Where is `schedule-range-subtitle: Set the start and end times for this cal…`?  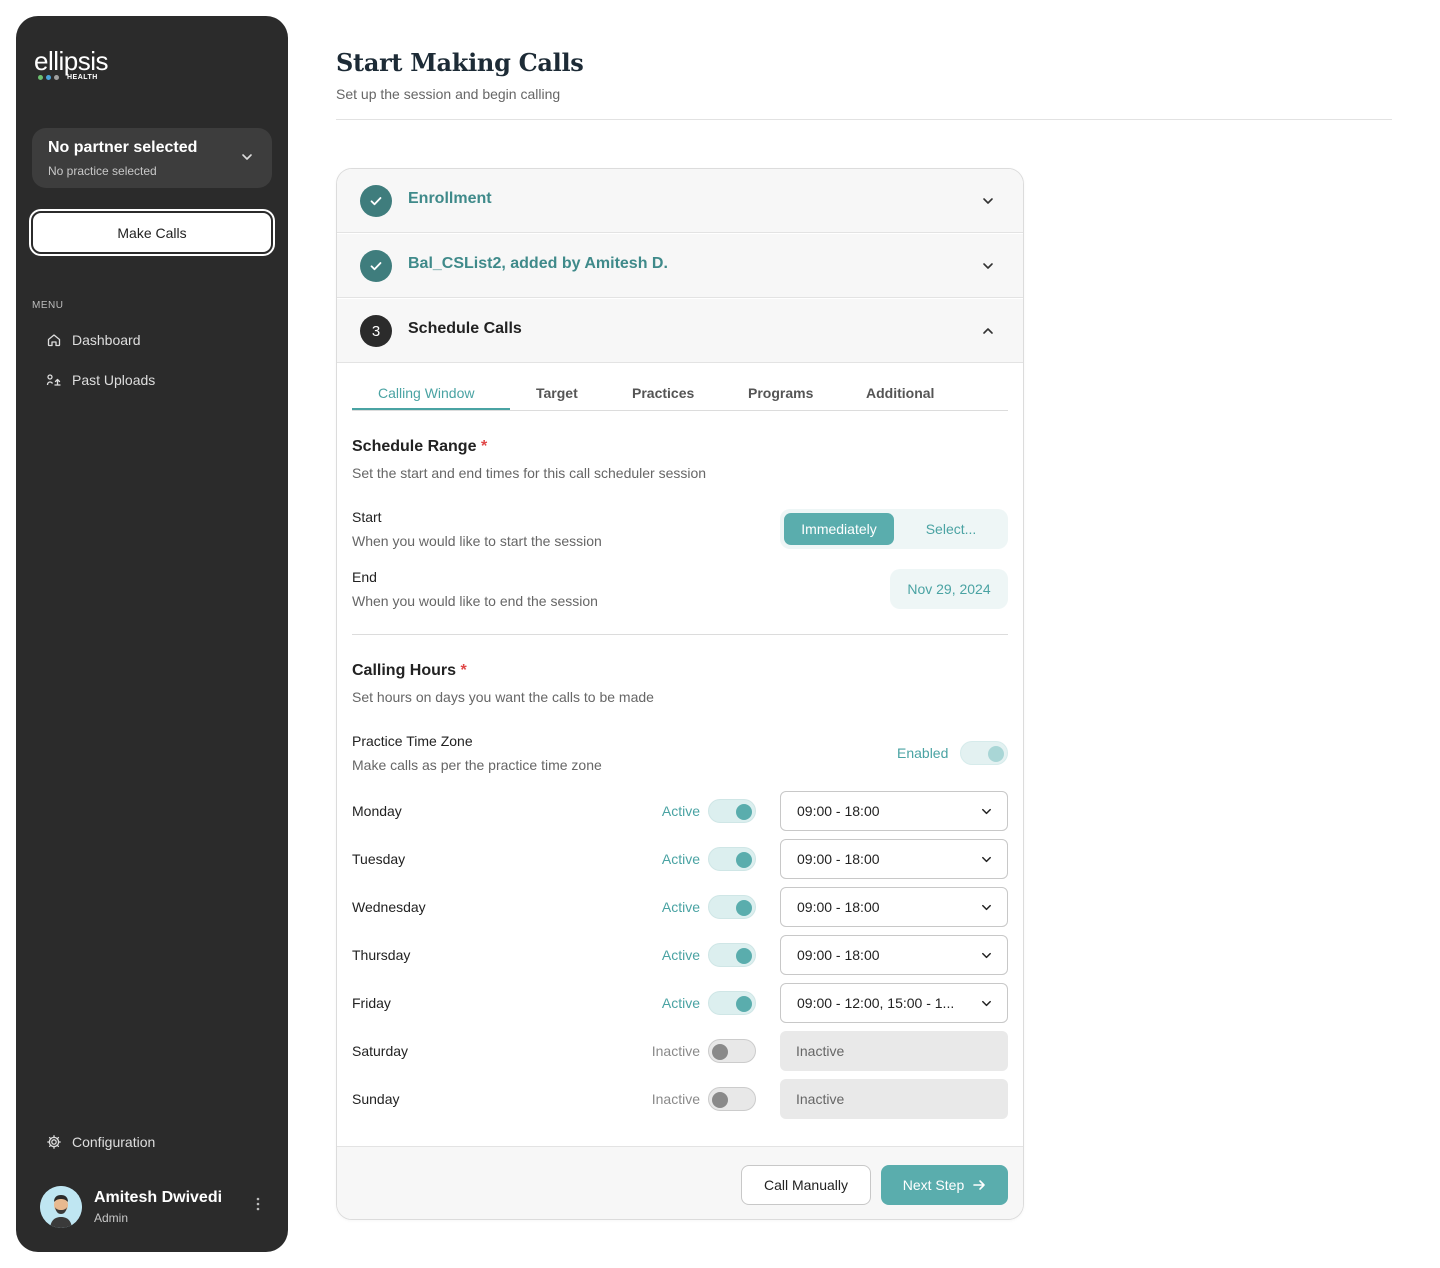
schedule-range-subtitle: Set the start and end times for this cal… is located at coordinates (529, 473).